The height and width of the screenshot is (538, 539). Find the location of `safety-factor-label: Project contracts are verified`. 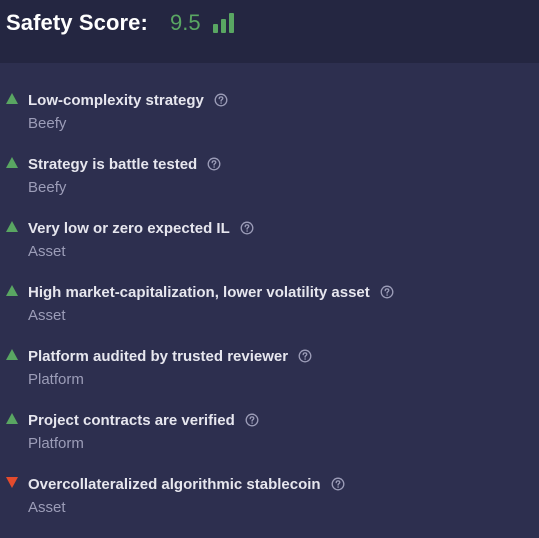

safety-factor-label: Project contracts are verified is located at coordinates (131, 420).